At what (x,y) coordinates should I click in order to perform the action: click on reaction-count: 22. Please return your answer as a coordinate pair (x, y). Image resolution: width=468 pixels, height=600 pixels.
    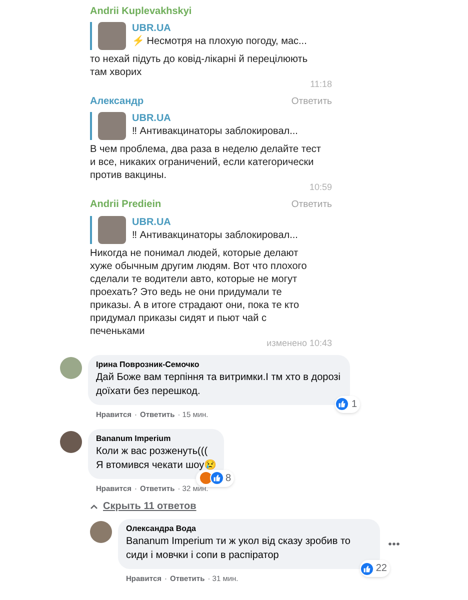
    Looking at the image, I should click on (375, 568).